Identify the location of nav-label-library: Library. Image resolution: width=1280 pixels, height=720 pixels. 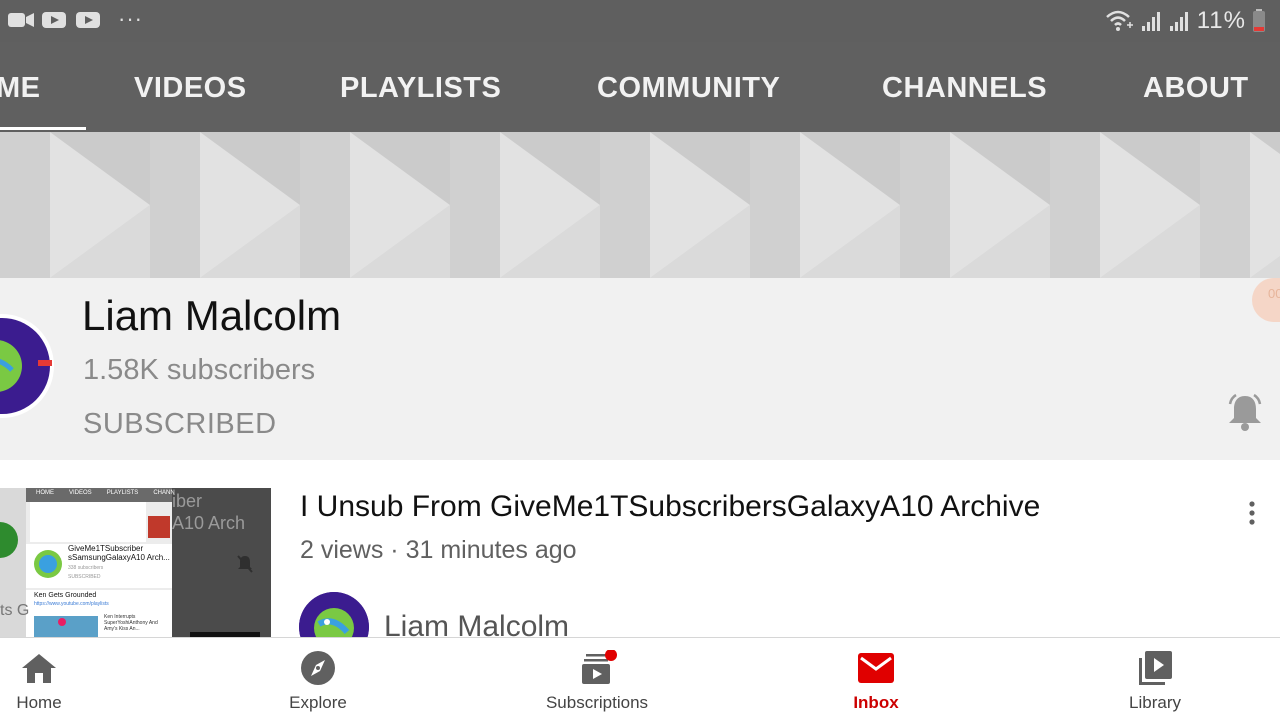
(1155, 702).